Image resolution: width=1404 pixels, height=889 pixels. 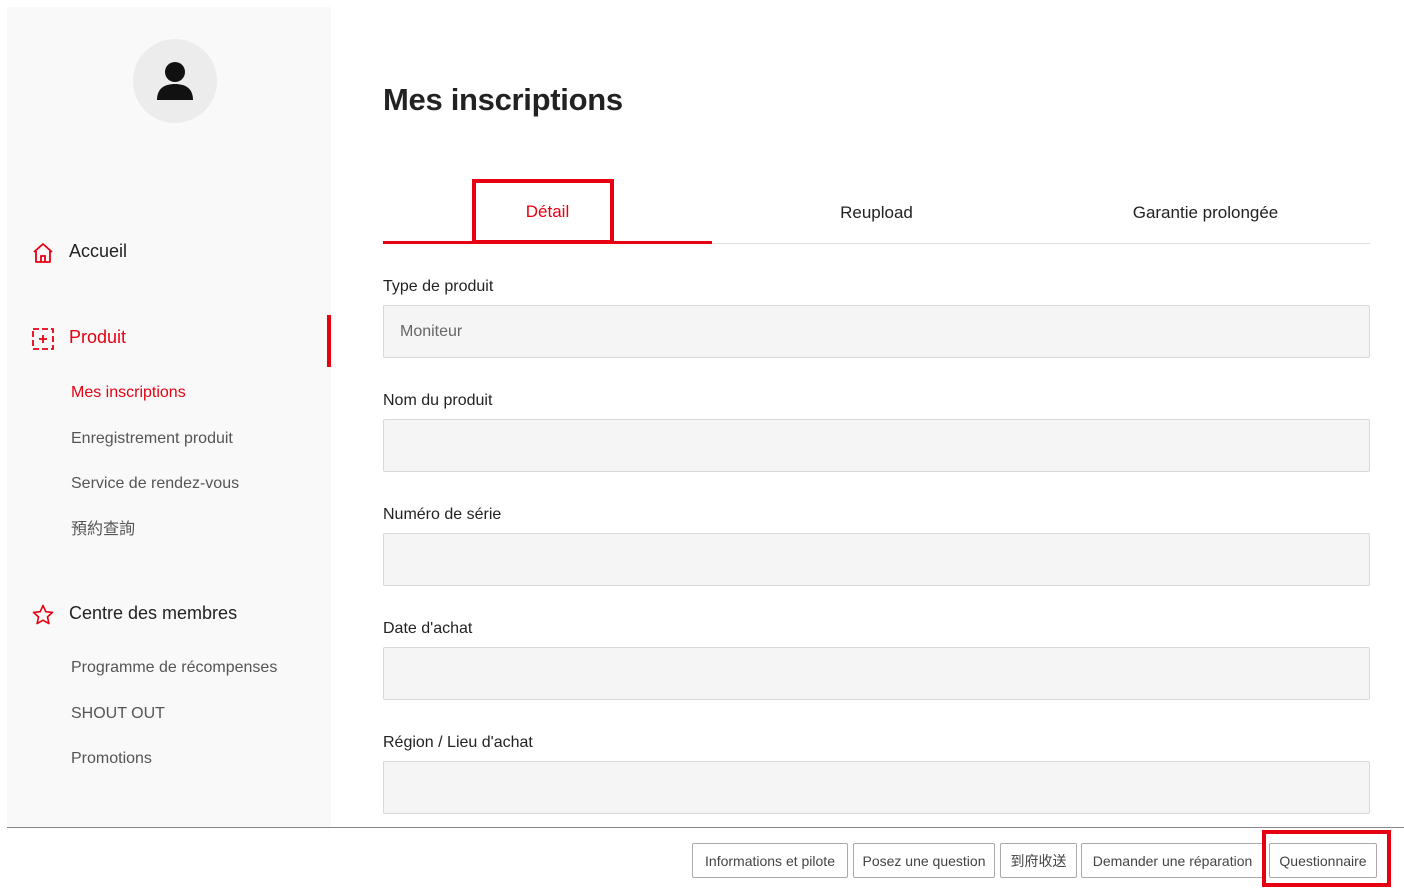 What do you see at coordinates (428, 628) in the screenshot?
I see `field-label-purchase-date: Date d'achat` at bounding box center [428, 628].